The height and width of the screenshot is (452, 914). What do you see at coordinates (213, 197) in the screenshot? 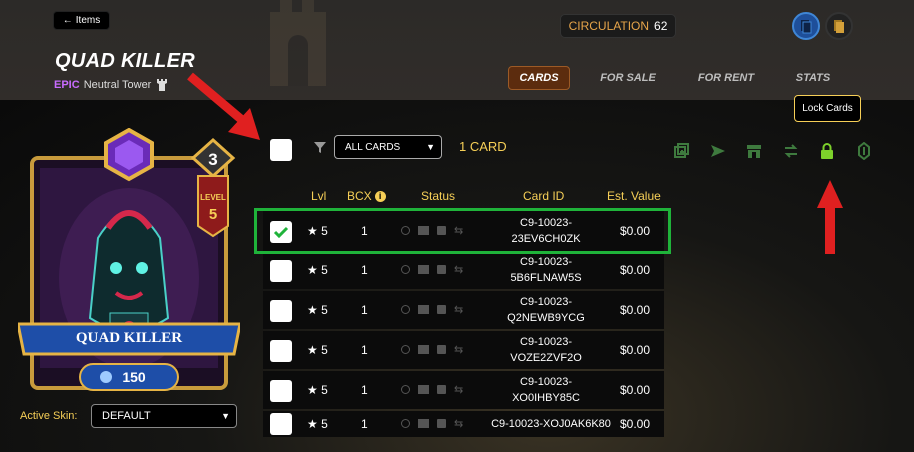
I see `card-level-label: LEVEL` at bounding box center [213, 197].